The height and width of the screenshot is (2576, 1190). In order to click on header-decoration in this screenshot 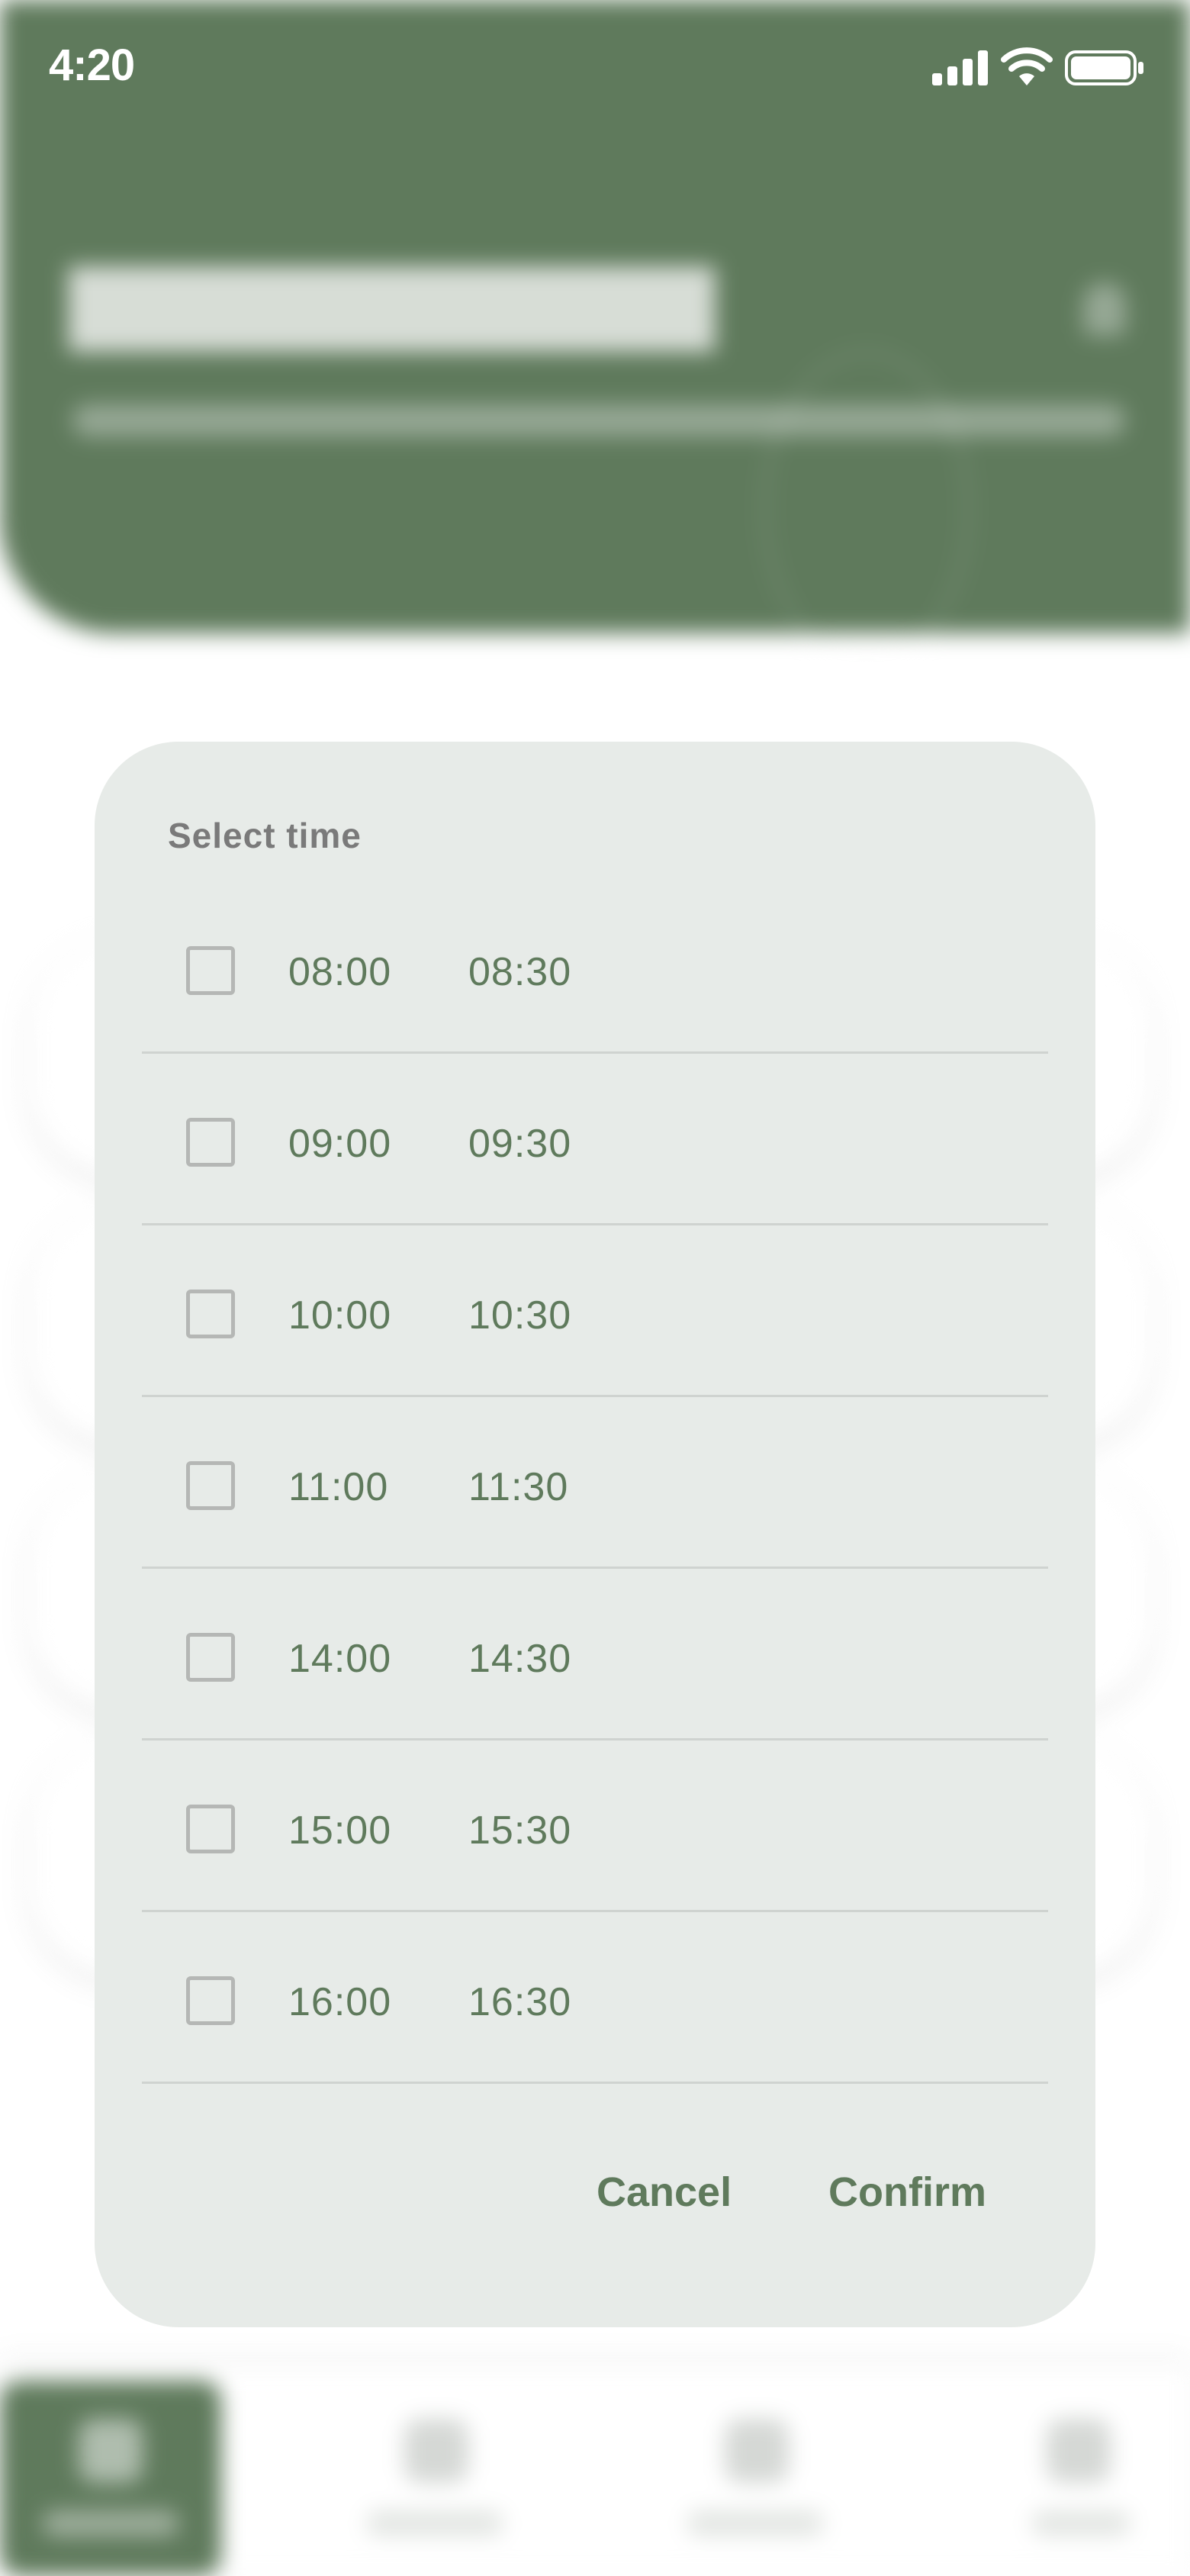, I will do `click(866, 508)`.